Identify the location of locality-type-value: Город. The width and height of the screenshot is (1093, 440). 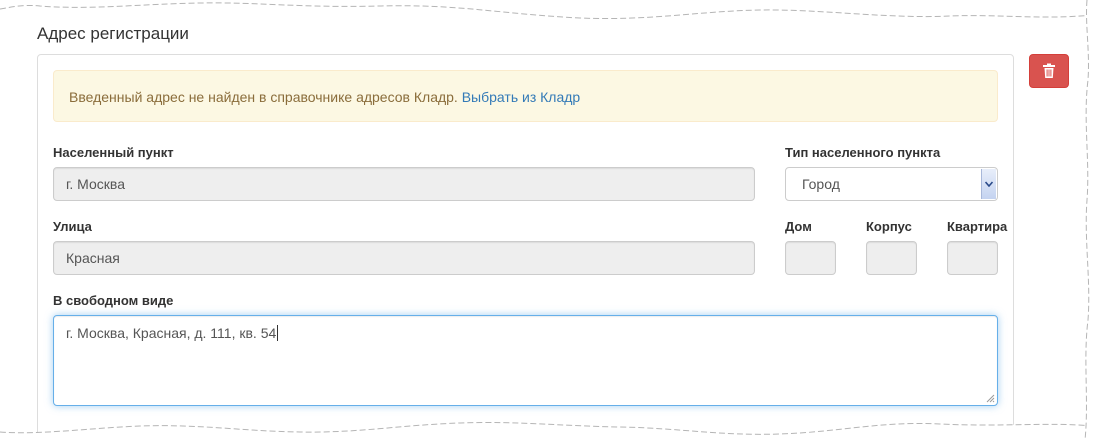
(821, 184).